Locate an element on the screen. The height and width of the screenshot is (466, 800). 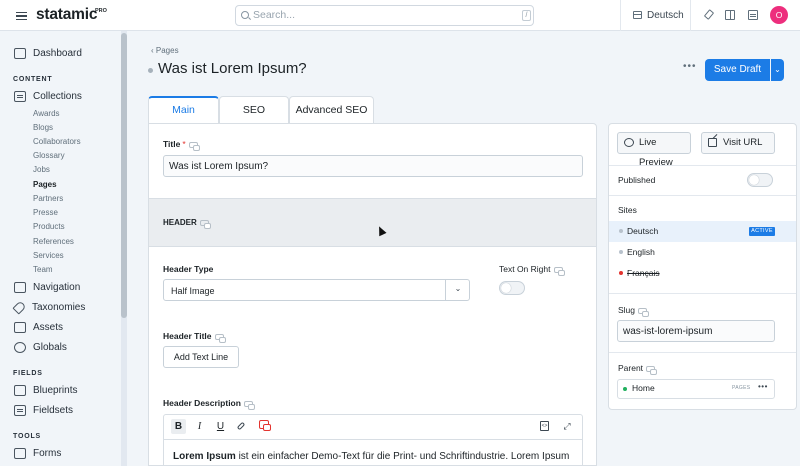
header-title-label: Header Title is located at coordinates (194, 337).